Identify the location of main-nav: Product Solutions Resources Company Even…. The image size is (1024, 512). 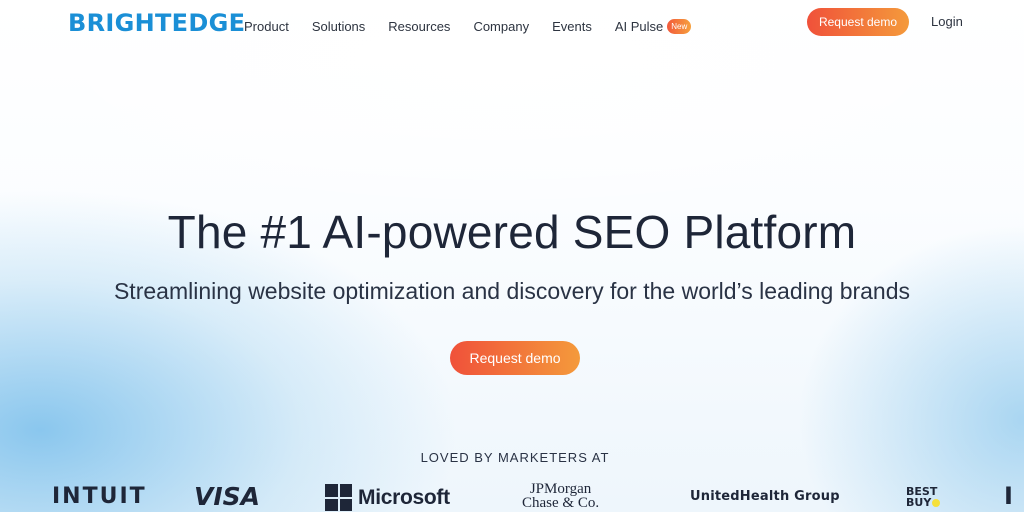
(479, 26).